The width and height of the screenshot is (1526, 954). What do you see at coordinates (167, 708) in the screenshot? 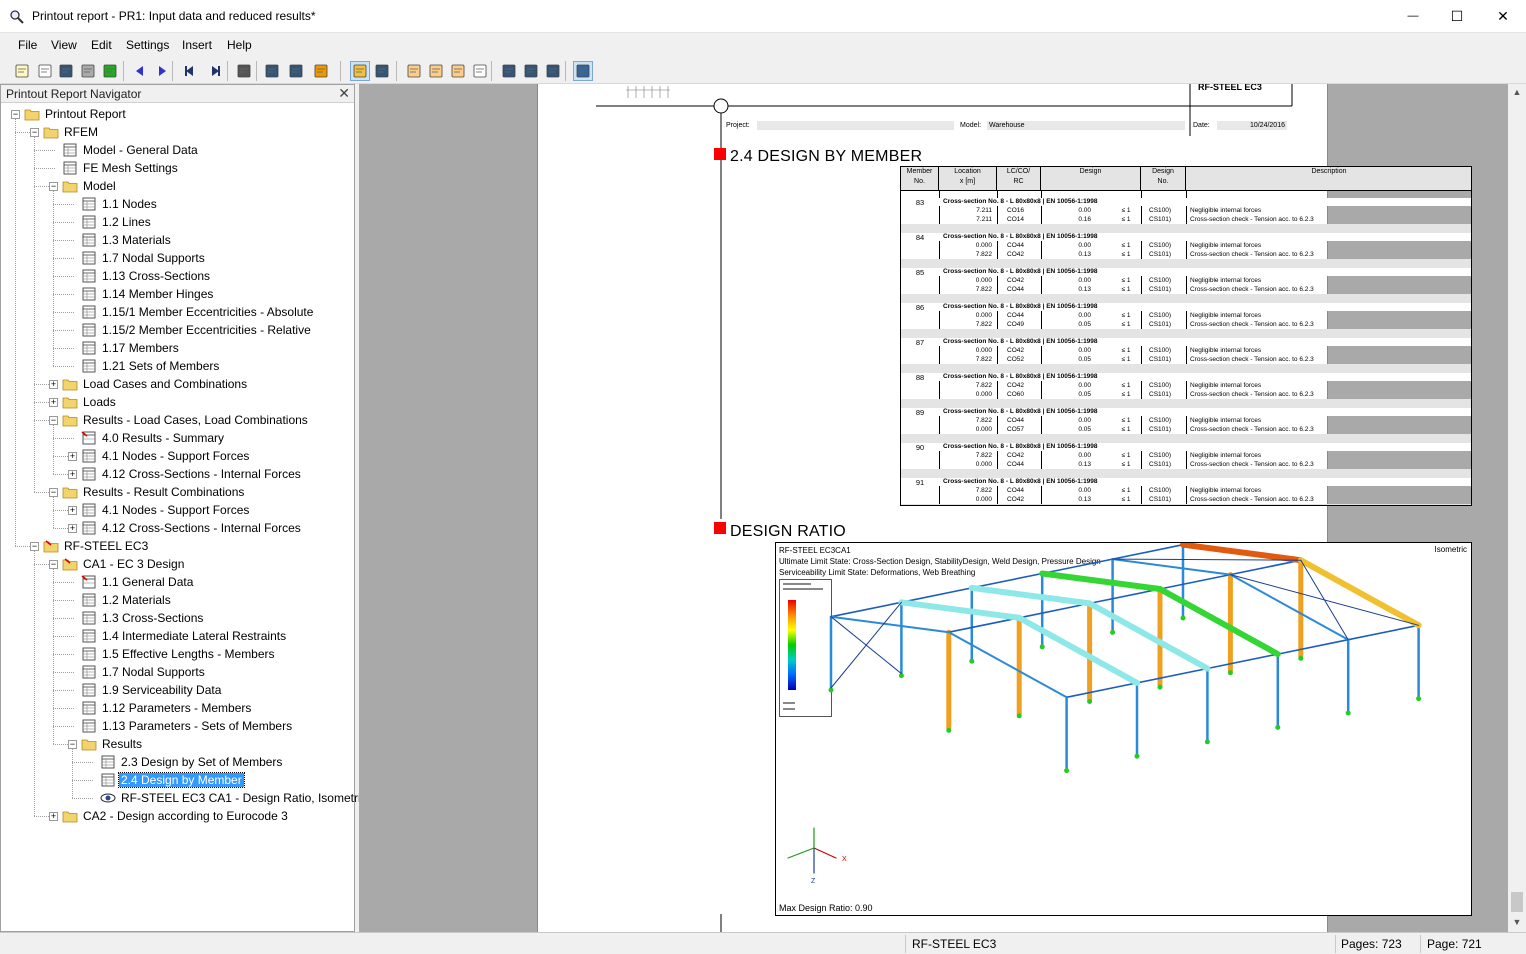
I see `tree-item: 1.12 Parameters - Members` at bounding box center [167, 708].